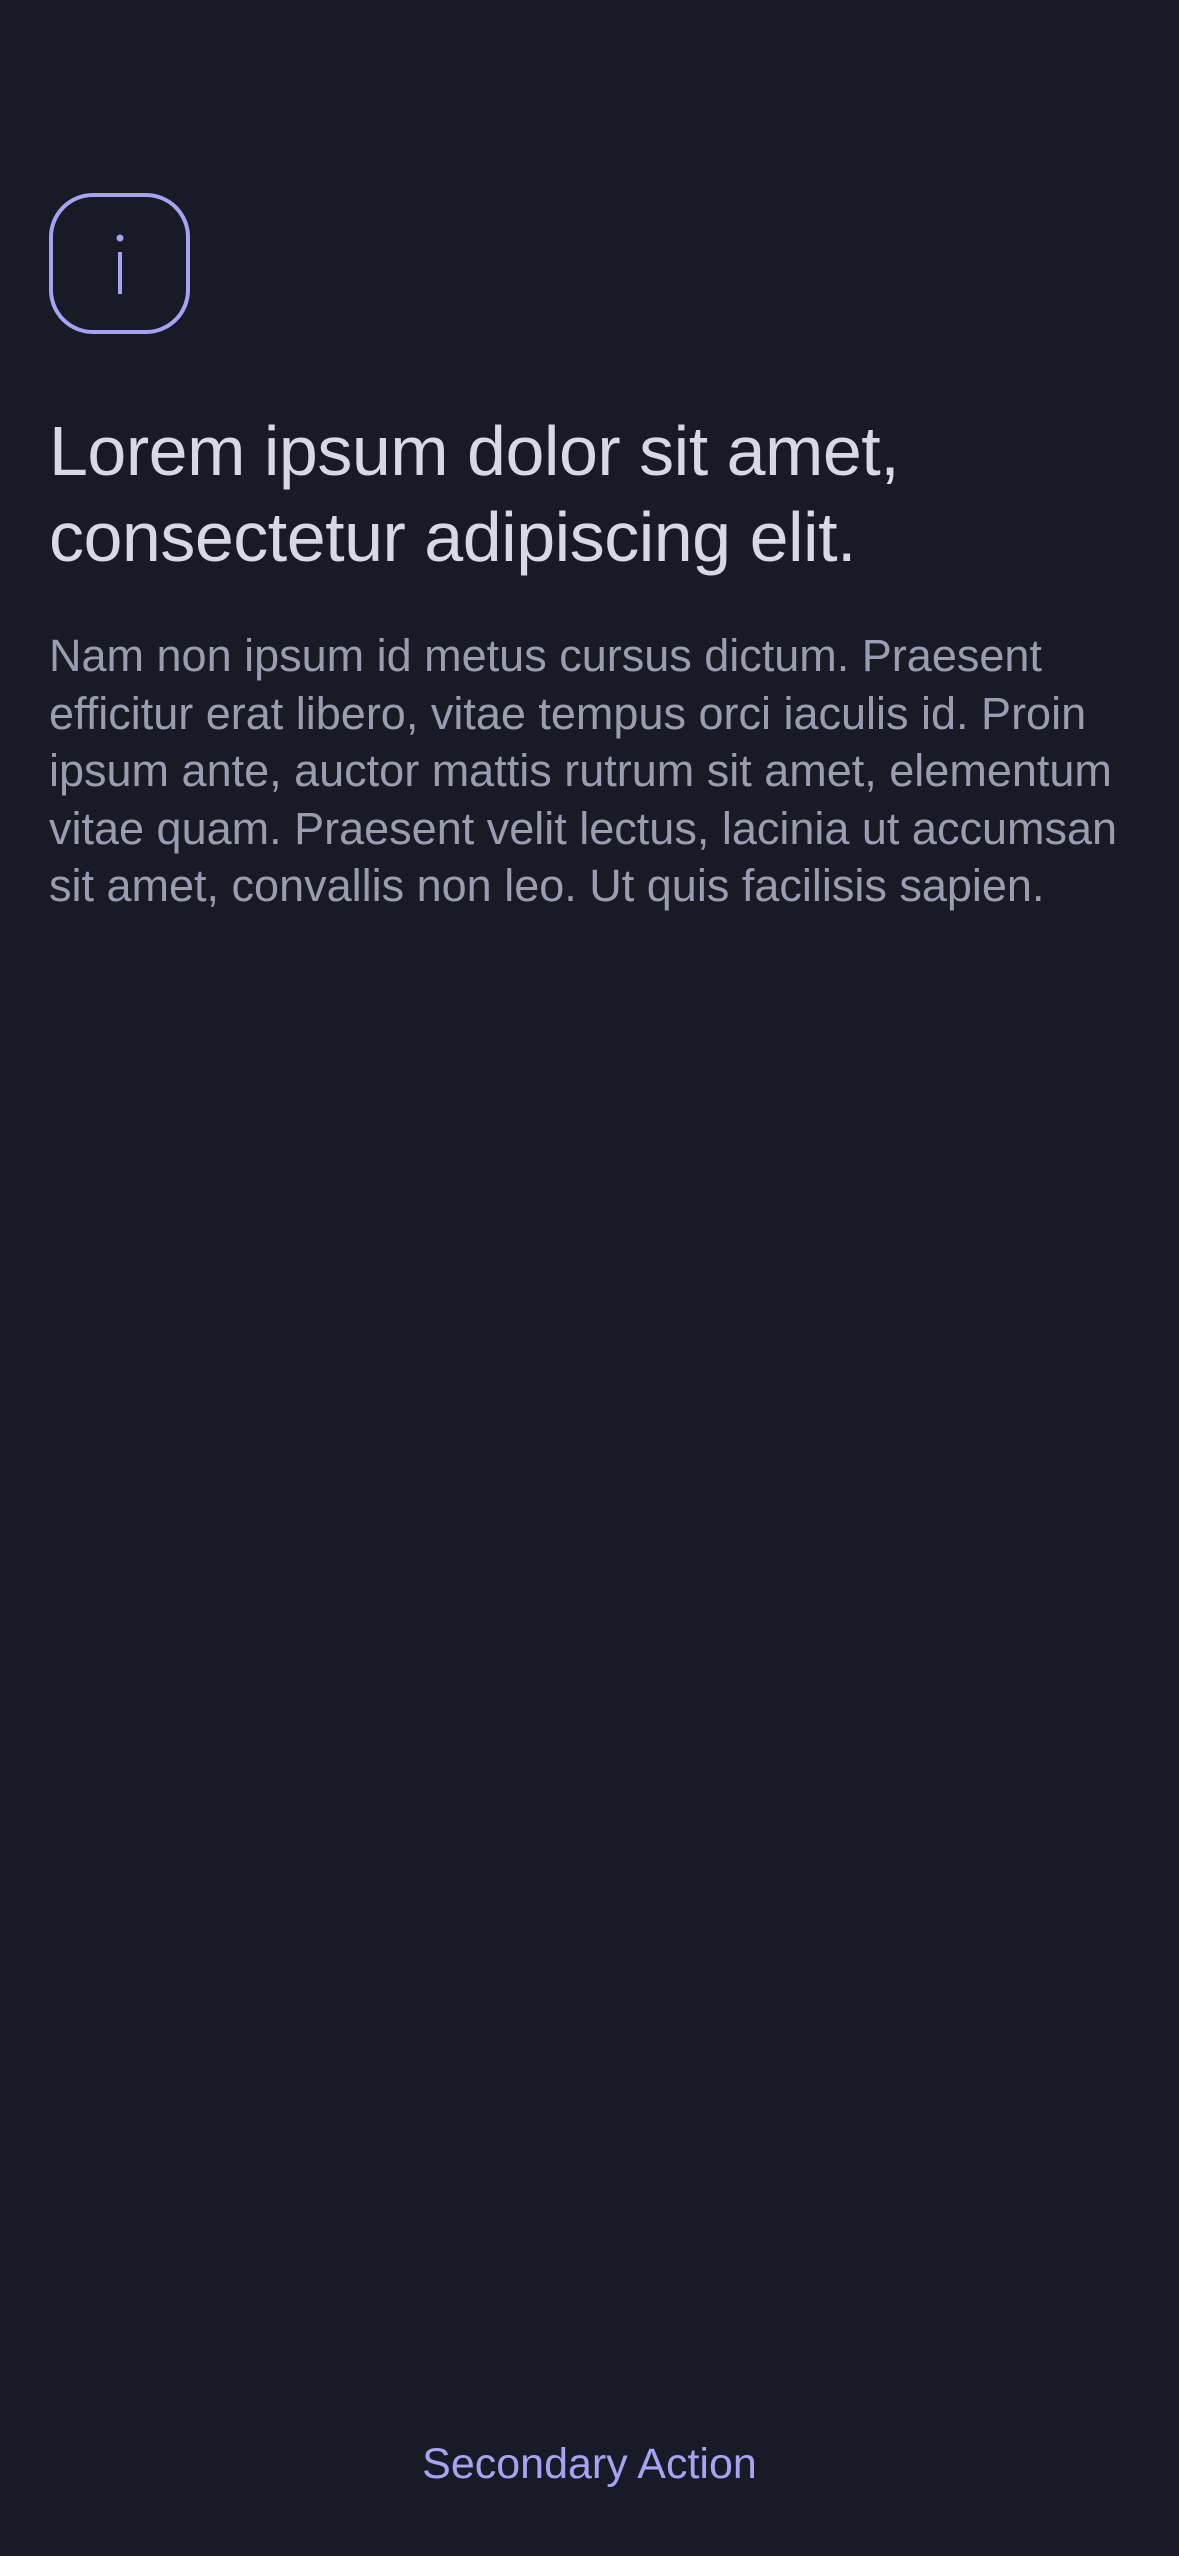  Describe the element at coordinates (589, 2464) in the screenshot. I see `secondary-action-button: Secondary Action` at that location.